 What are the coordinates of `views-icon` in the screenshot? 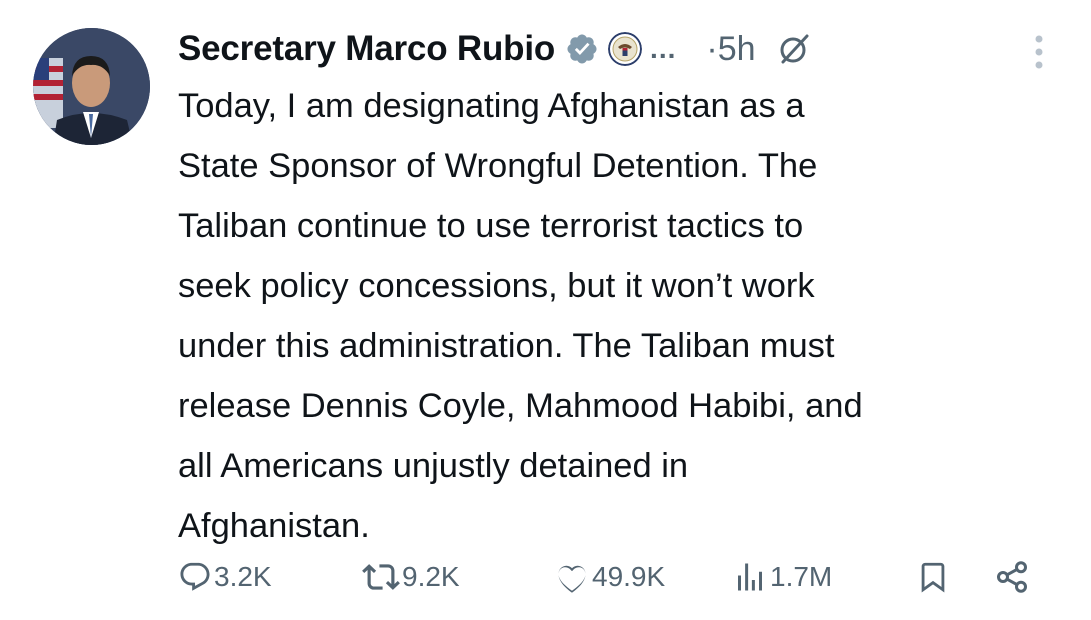 It's located at (750, 577).